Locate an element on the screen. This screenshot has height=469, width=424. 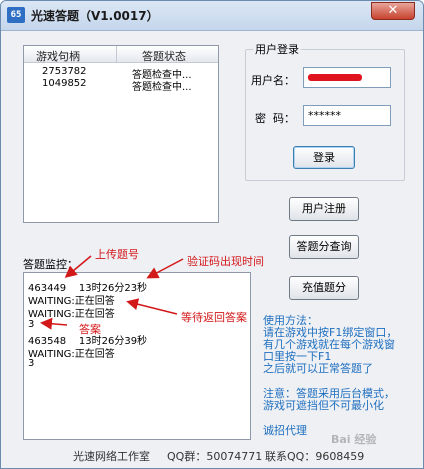
footer-contact: 联系QQ：9608459 is located at coordinates (315, 456).